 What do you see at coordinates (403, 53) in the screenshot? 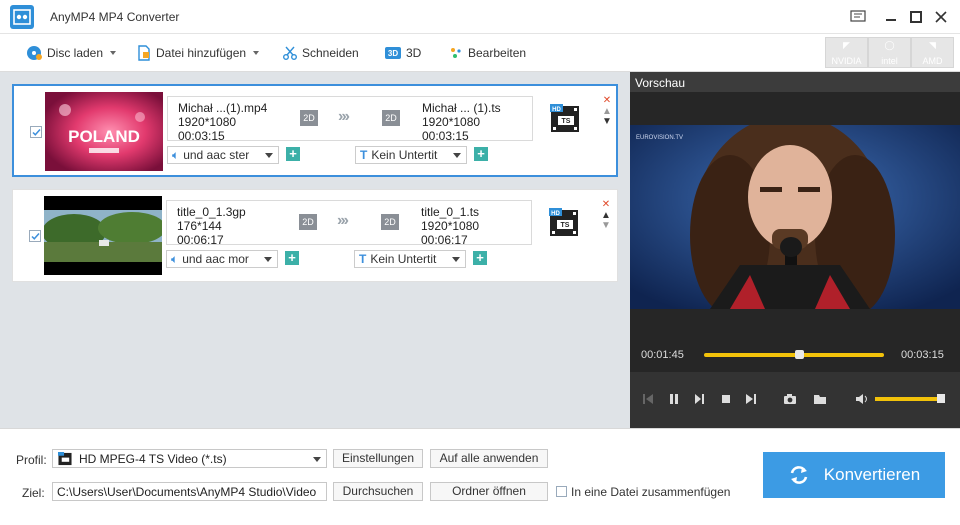
I see `threed-button: 3D 3D` at bounding box center [403, 53].